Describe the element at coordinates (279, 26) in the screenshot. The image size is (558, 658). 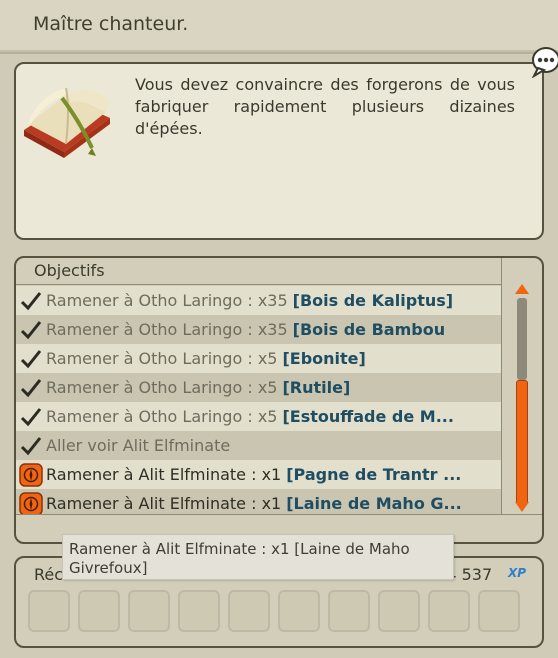
I see `title-bar: Maître chanteur.` at that location.